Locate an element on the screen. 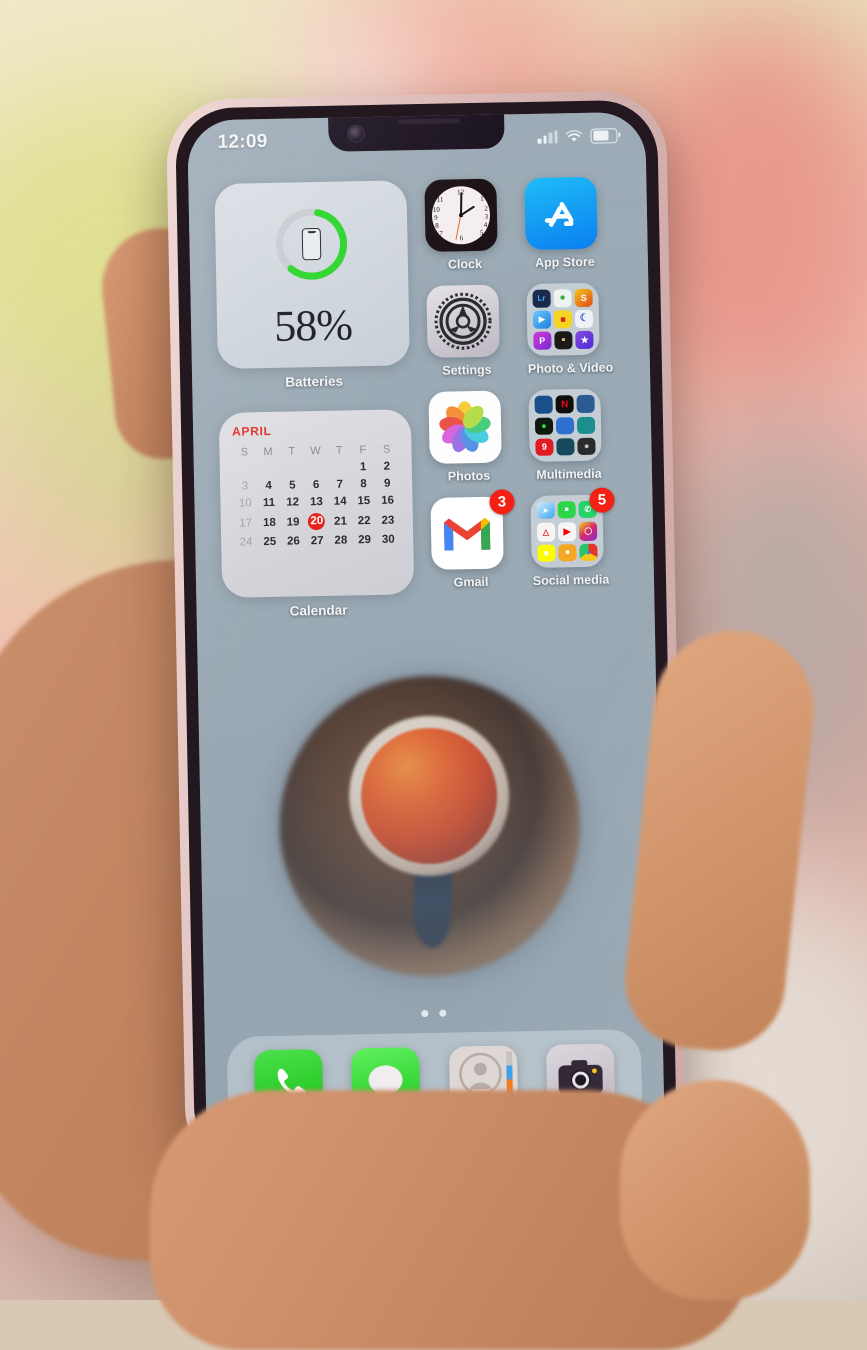 The image size is (867, 1350). mini-icon-safari: ➤ is located at coordinates (545, 510).